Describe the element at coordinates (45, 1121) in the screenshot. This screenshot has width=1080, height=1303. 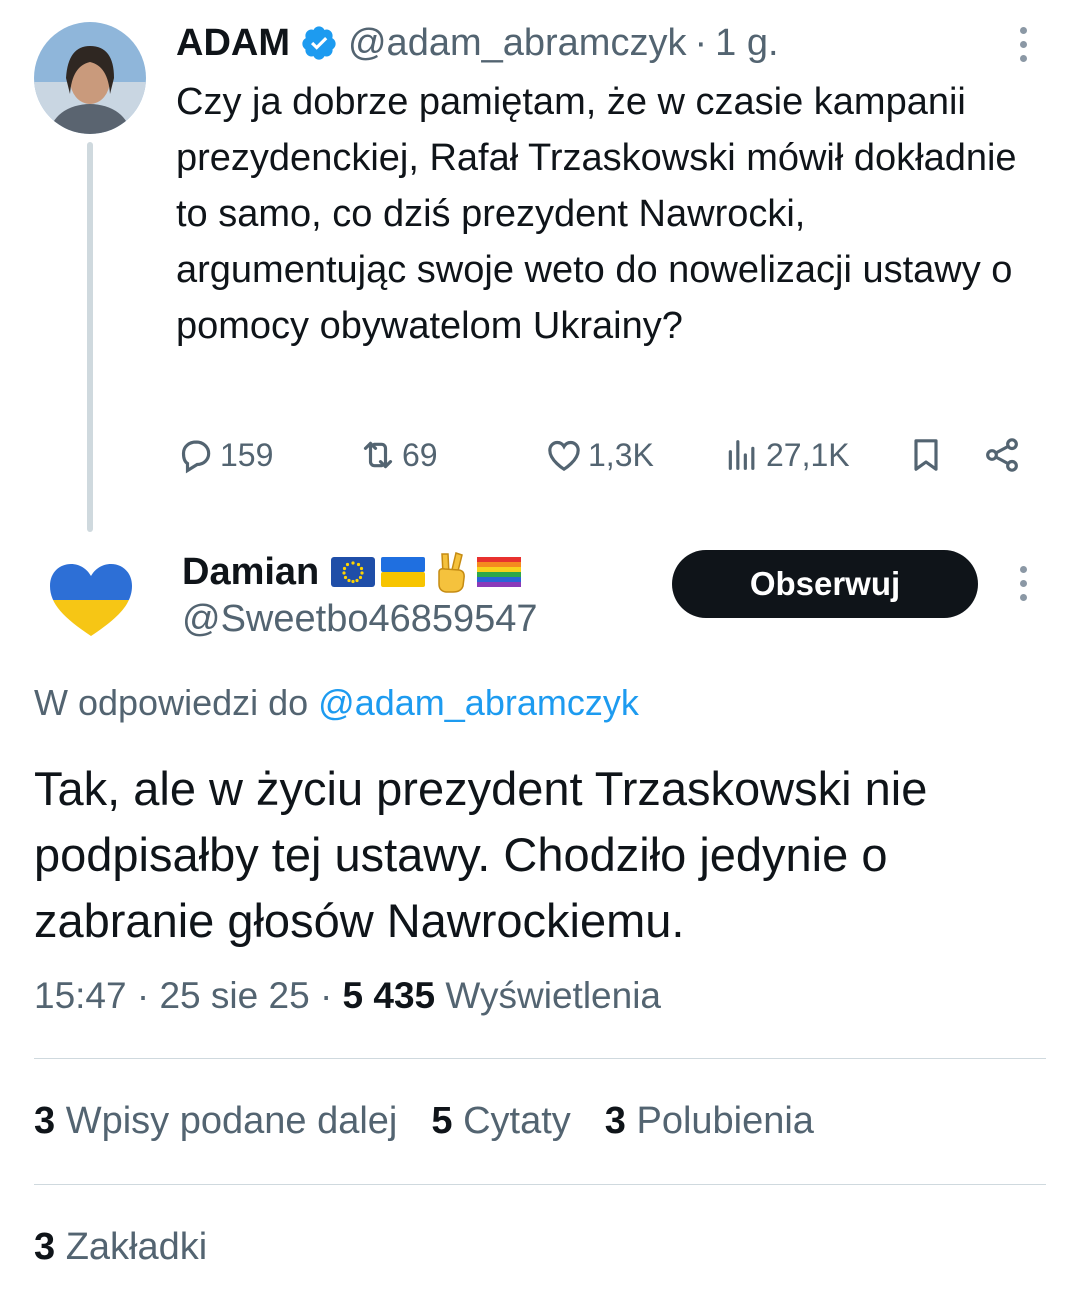
I see `reposts-stat-count: 3` at that location.